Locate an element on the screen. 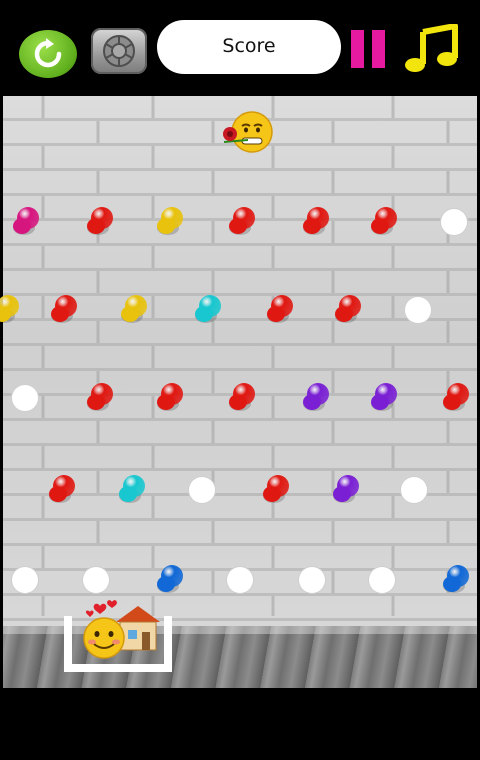  top-bar: Score is located at coordinates (240, 48).